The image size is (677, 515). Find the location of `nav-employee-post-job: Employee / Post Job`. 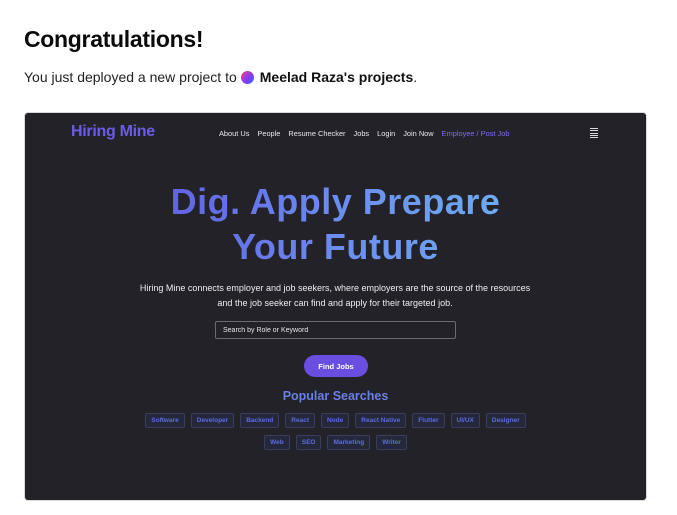

nav-employee-post-job: Employee / Post Job is located at coordinates (476, 133).